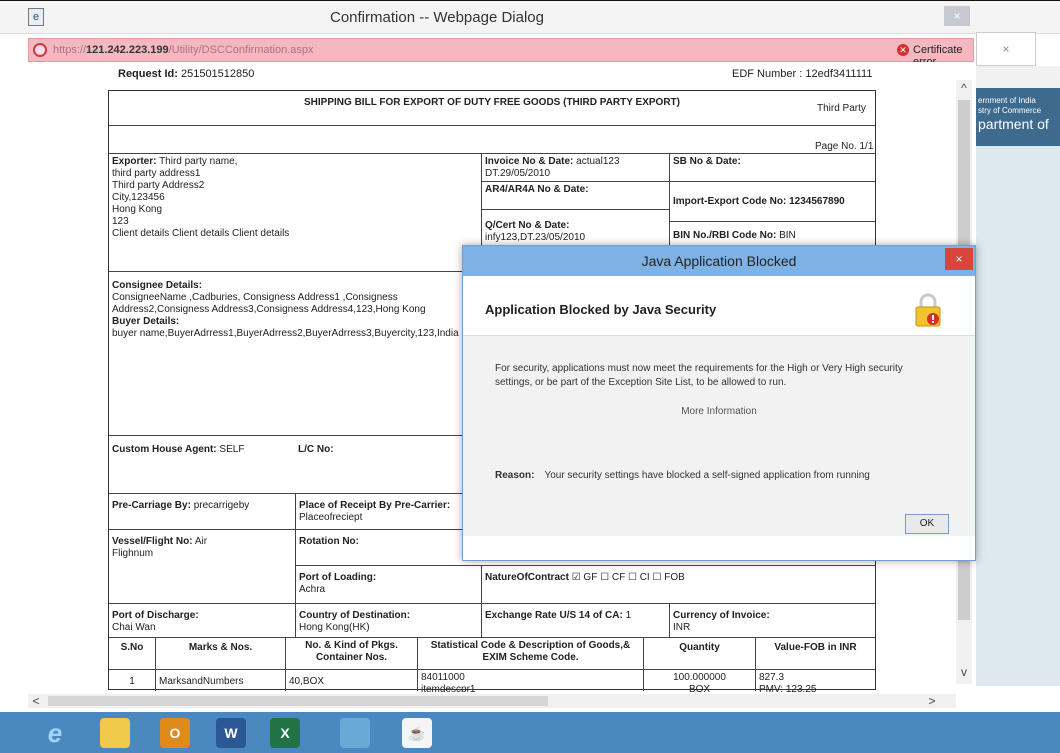 Image resolution: width=1060 pixels, height=753 pixels. Describe the element at coordinates (772, 167) in the screenshot. I see `sb-cell: SB No & Date:` at that location.